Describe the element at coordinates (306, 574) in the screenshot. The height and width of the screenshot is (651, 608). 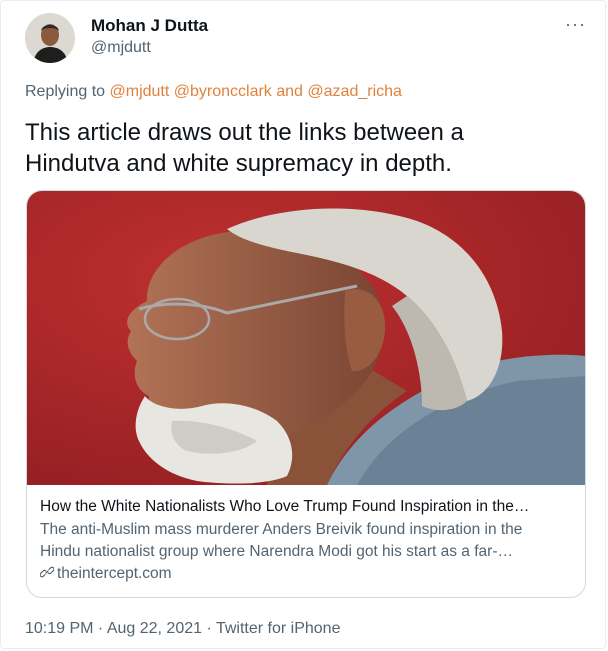
I see `link-domain: theintercept.com` at that location.